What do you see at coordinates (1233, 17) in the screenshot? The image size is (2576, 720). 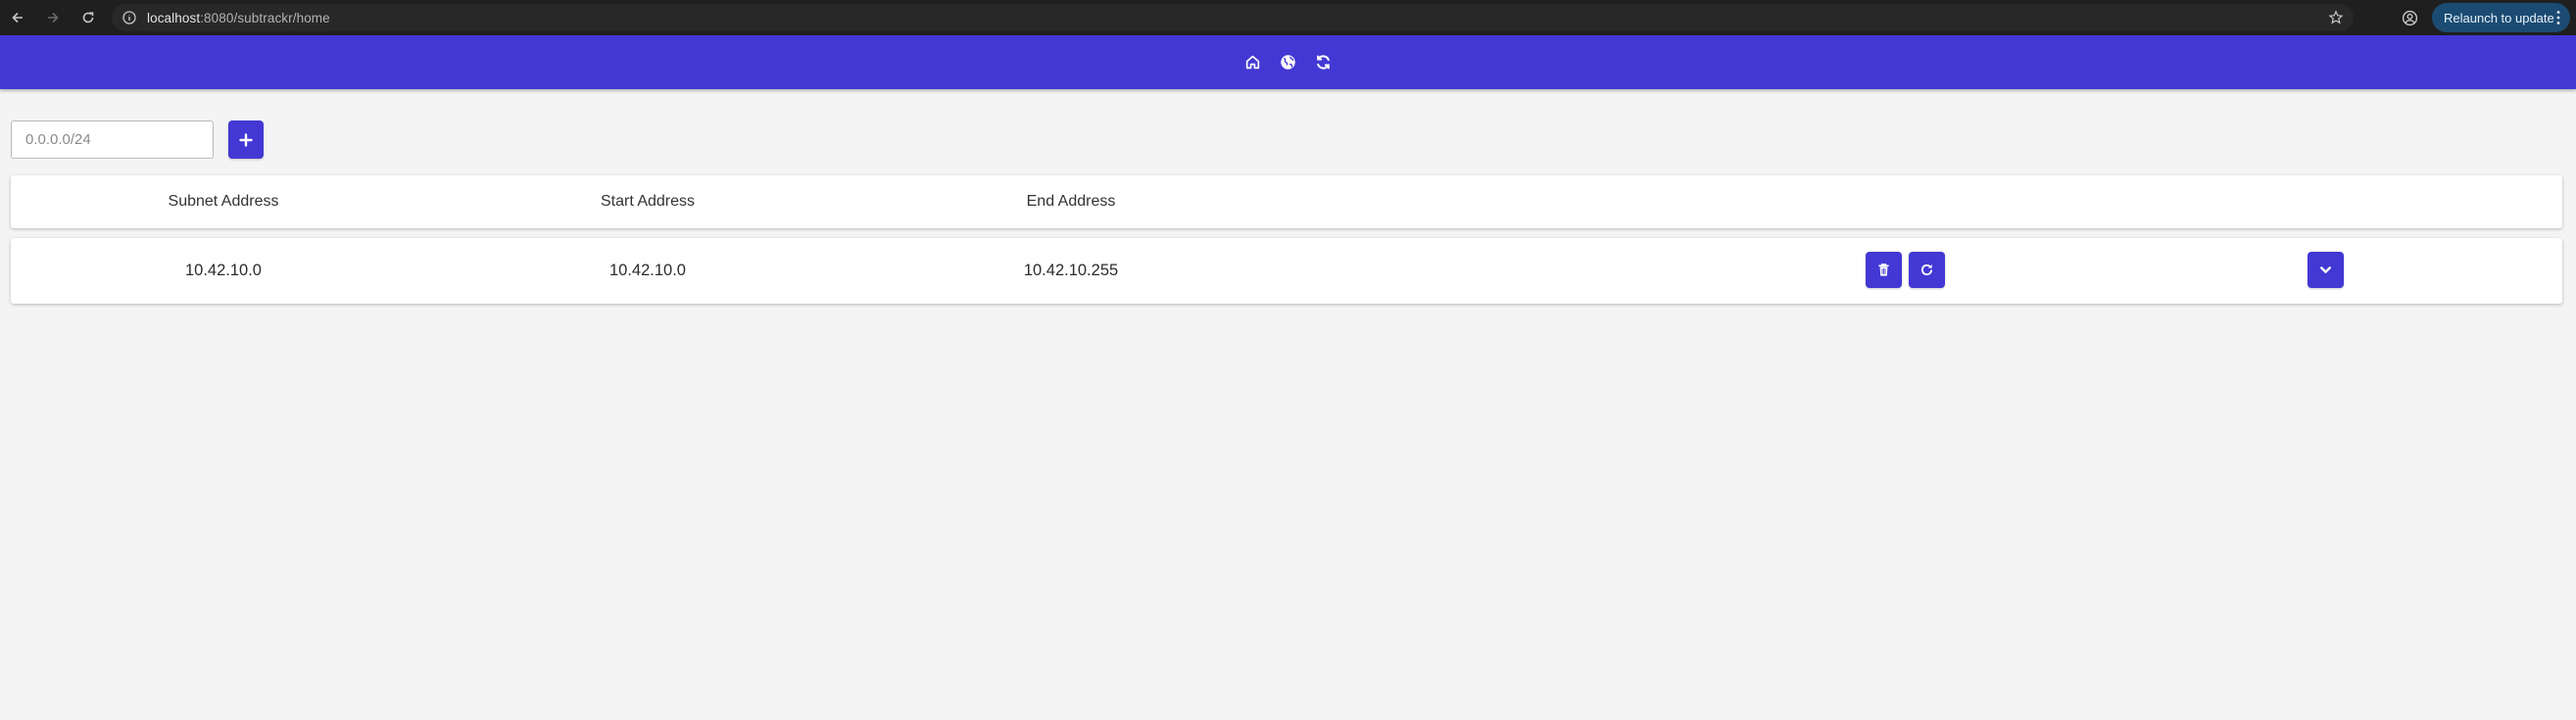 I see `address-bar: localhost:8080/subtrackr/home` at bounding box center [1233, 17].